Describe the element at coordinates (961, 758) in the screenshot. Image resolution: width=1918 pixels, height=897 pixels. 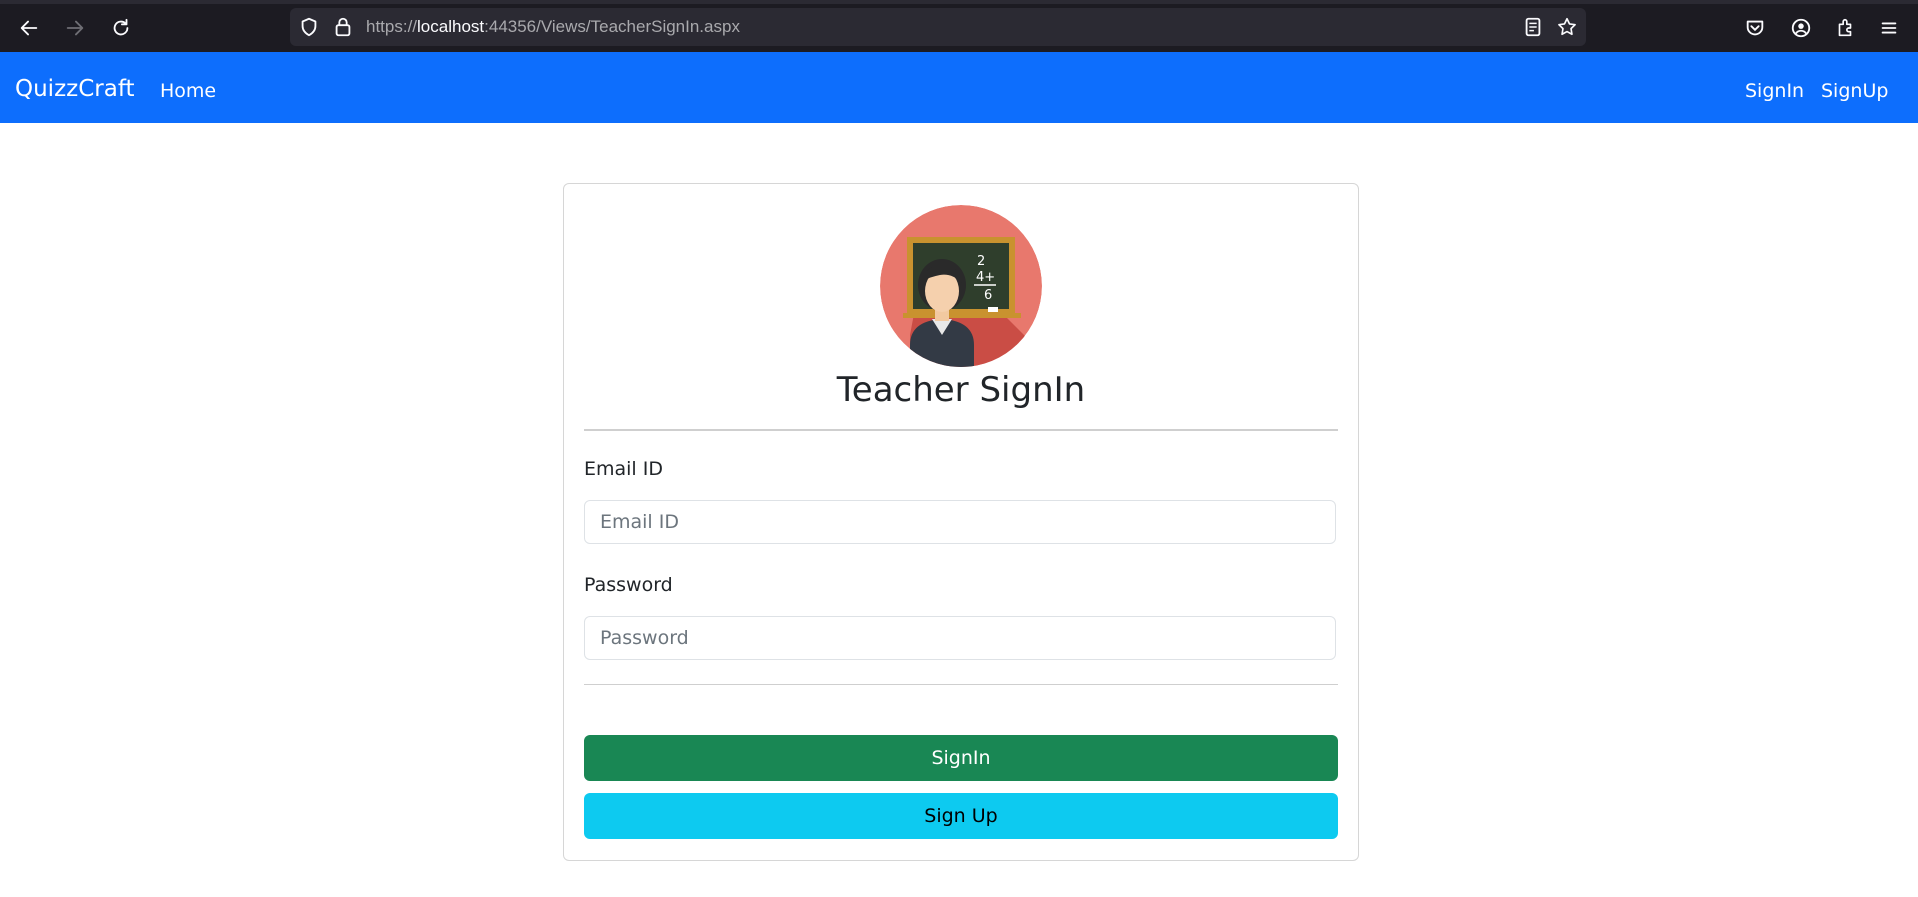
I see `signin-button: SignIn` at that location.